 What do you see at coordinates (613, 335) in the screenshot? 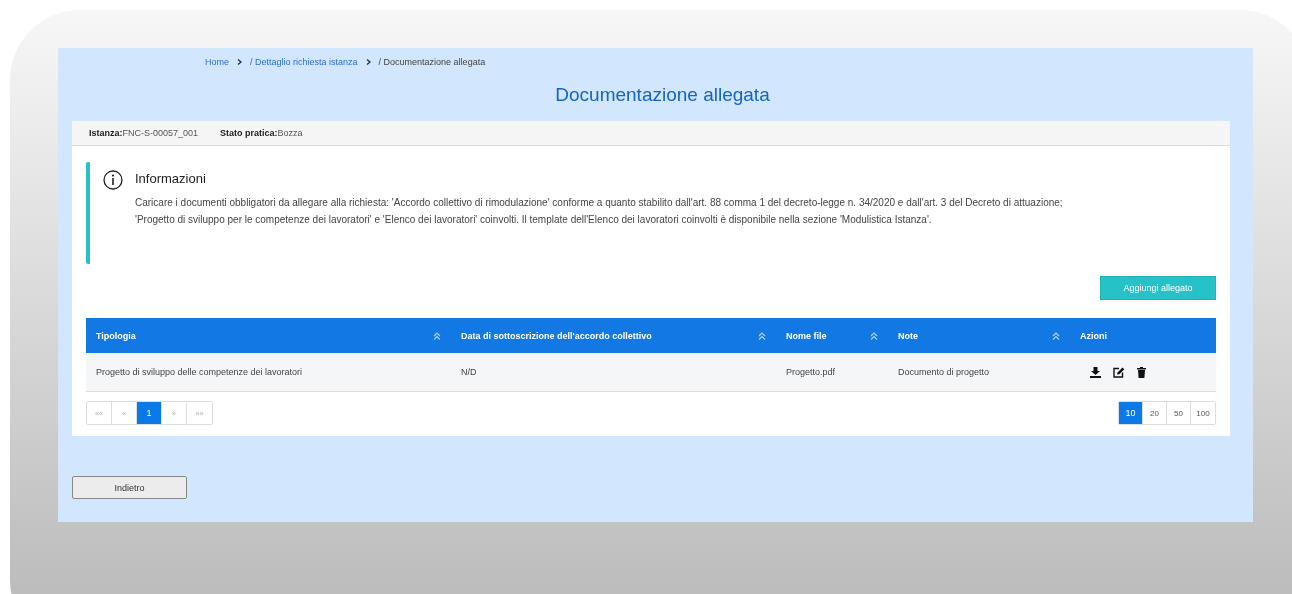
I see `column-header: Data di sottoscrizione dell'accordo collettivo` at bounding box center [613, 335].